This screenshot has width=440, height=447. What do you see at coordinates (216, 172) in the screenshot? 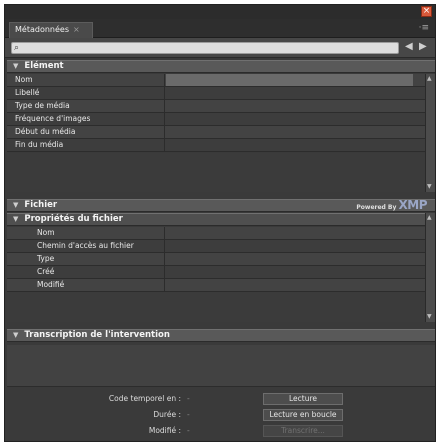
I see `element-empty-area` at bounding box center [216, 172].